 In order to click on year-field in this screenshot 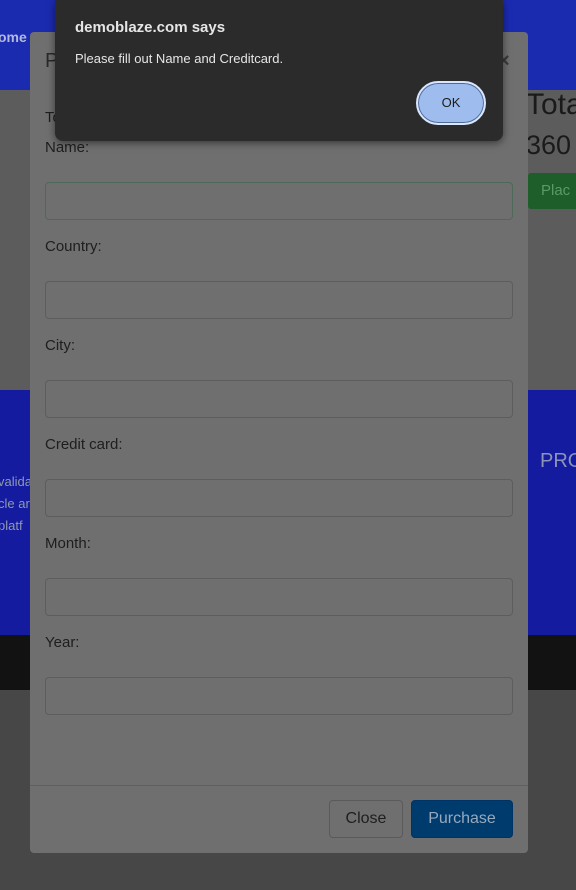, I will do `click(279, 696)`.